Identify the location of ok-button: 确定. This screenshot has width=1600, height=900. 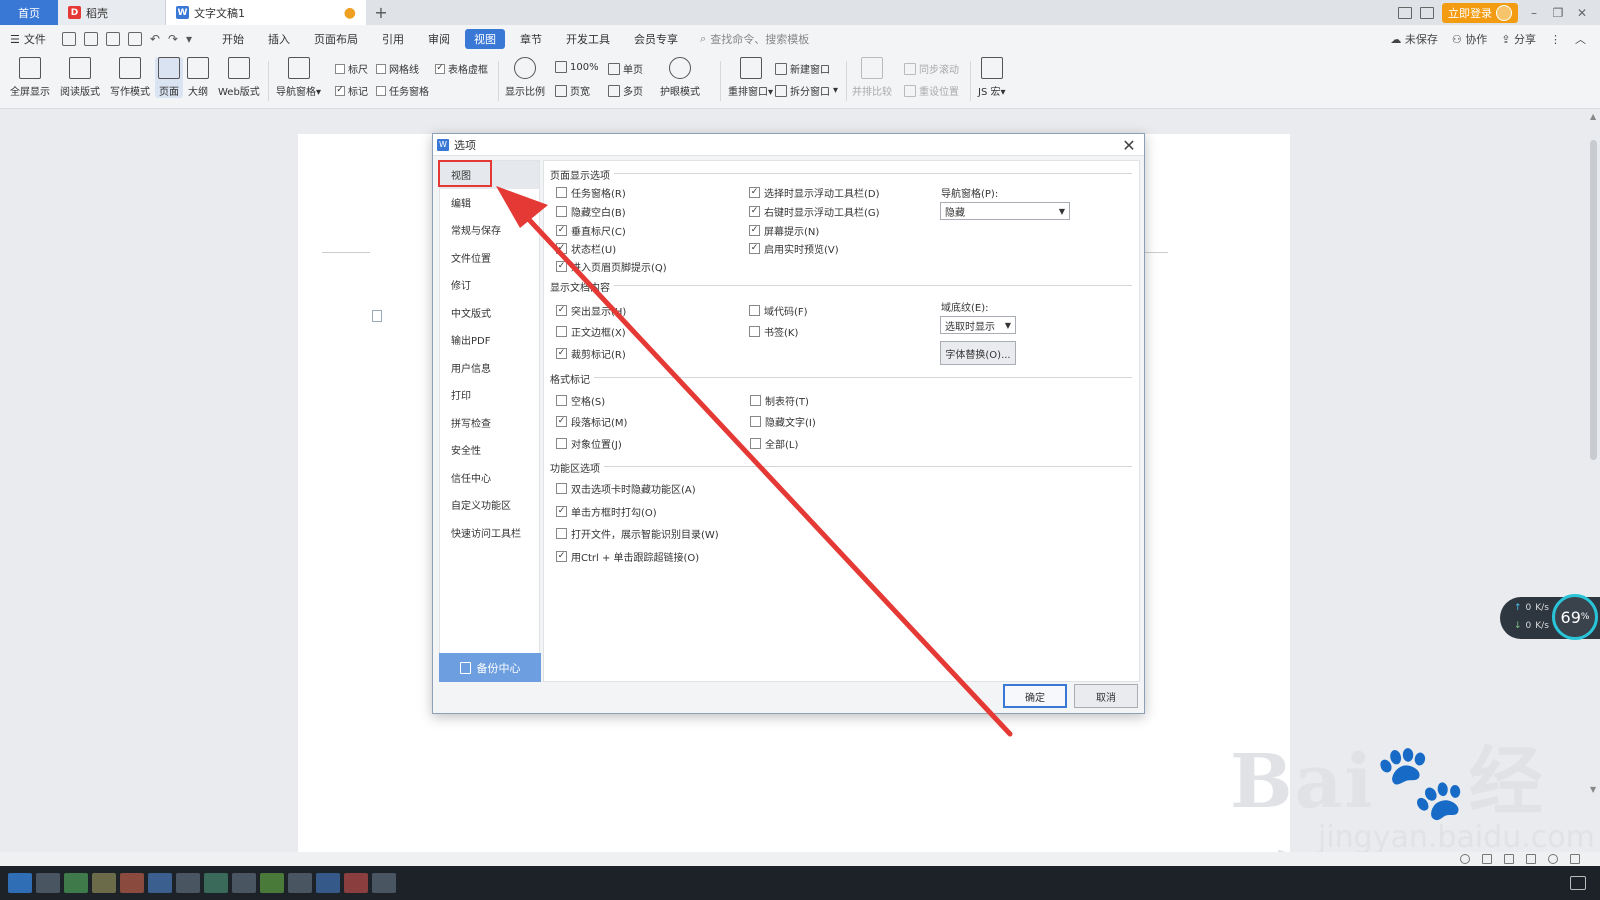
(1035, 696).